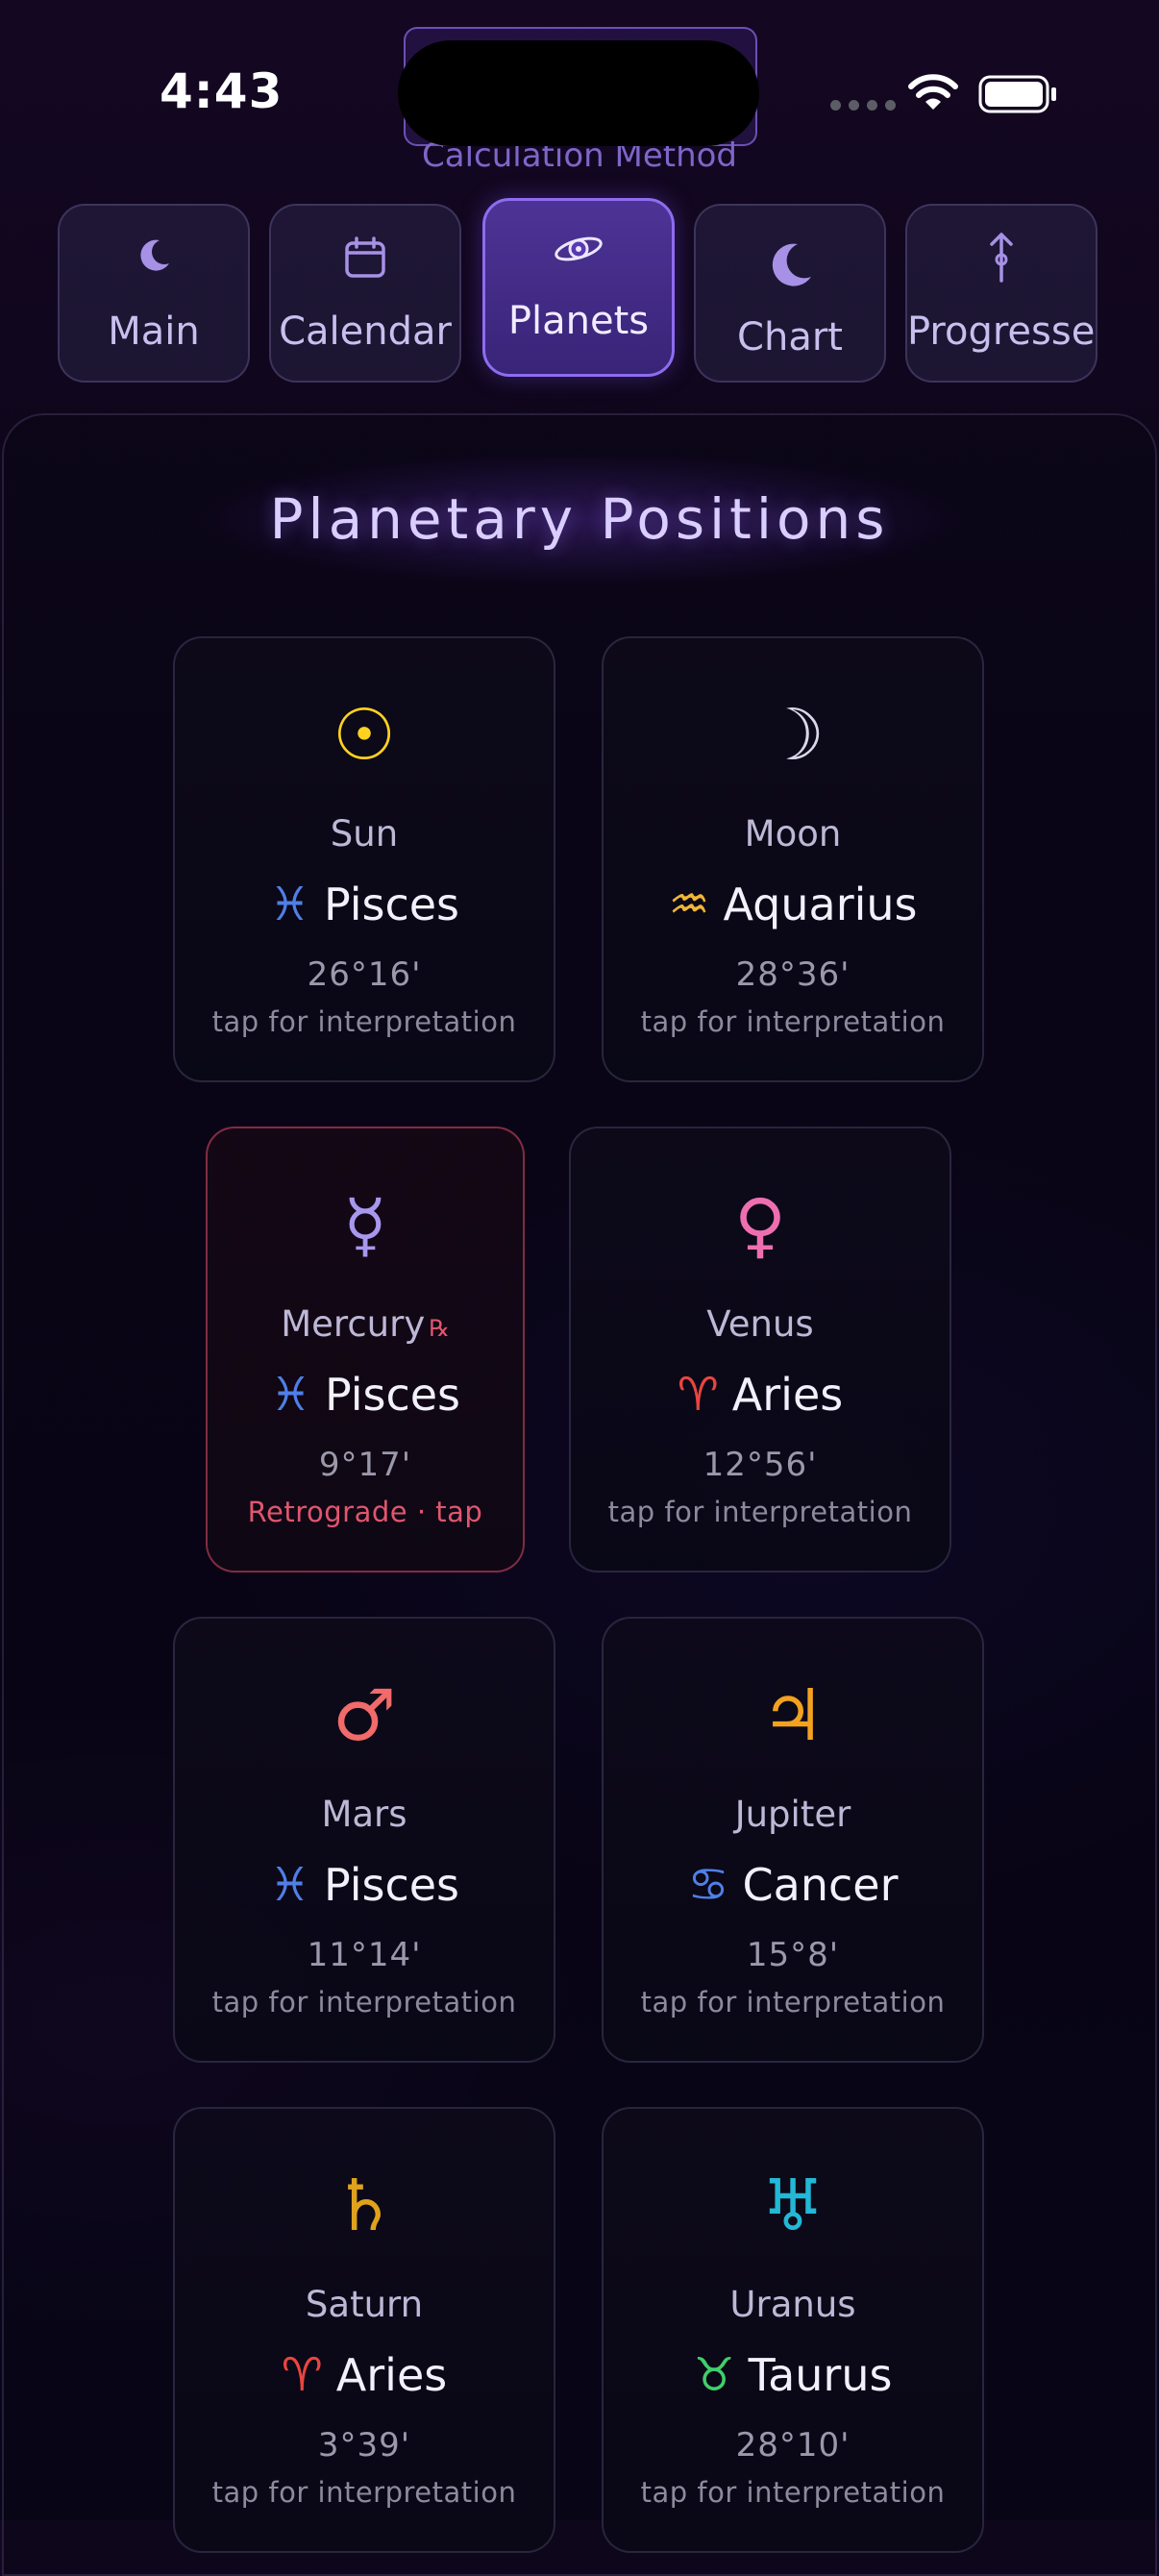  What do you see at coordinates (793, 834) in the screenshot?
I see `planet-name: Moon` at bounding box center [793, 834].